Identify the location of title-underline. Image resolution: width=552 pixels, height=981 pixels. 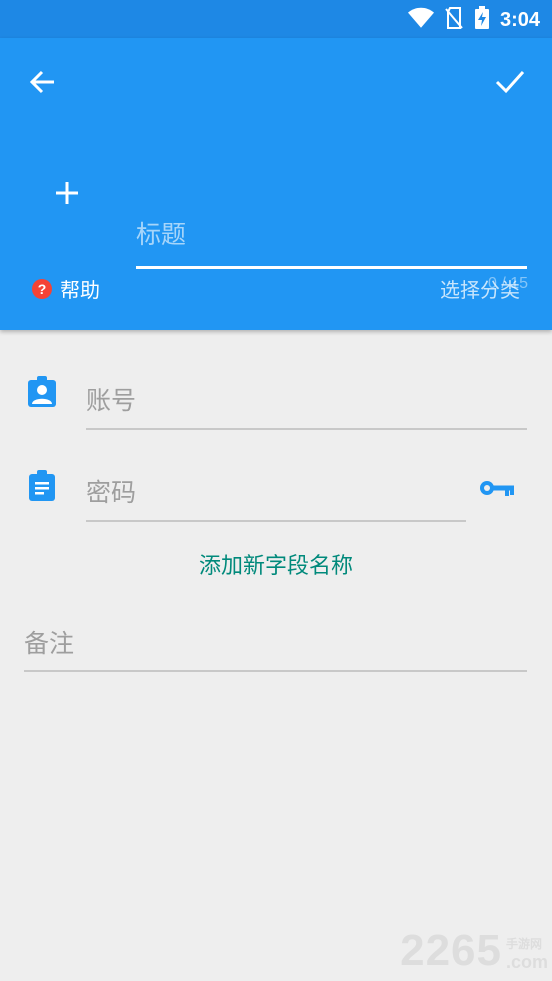
(331, 267).